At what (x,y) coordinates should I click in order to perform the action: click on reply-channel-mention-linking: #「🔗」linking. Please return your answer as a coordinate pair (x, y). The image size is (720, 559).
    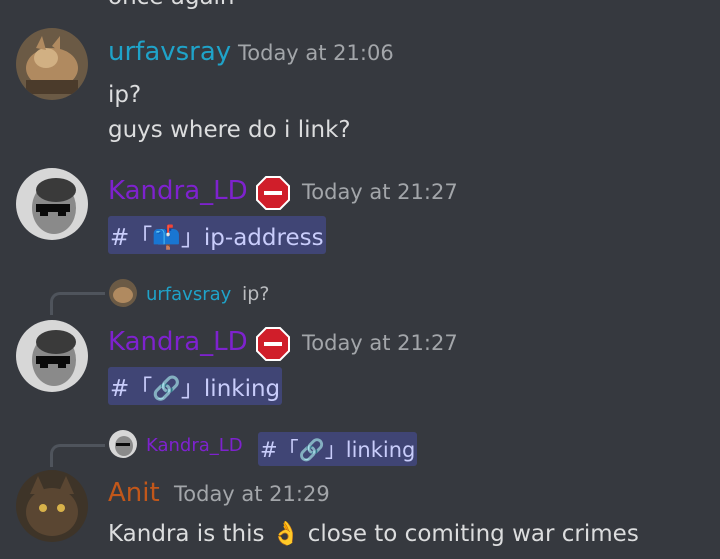
    Looking at the image, I should click on (338, 449).